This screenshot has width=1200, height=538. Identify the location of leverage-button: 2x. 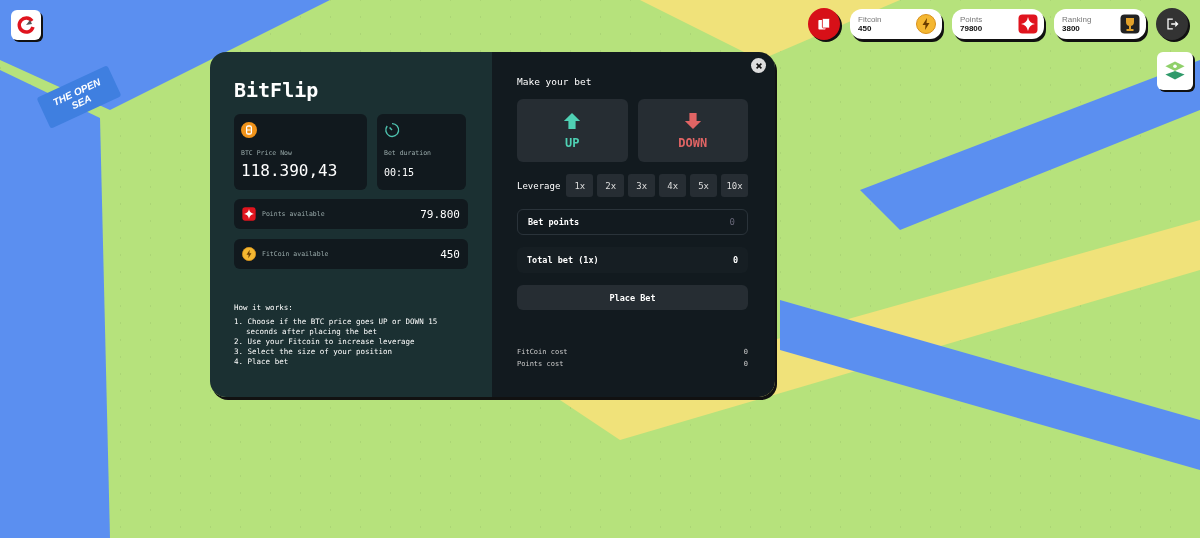
(611, 185).